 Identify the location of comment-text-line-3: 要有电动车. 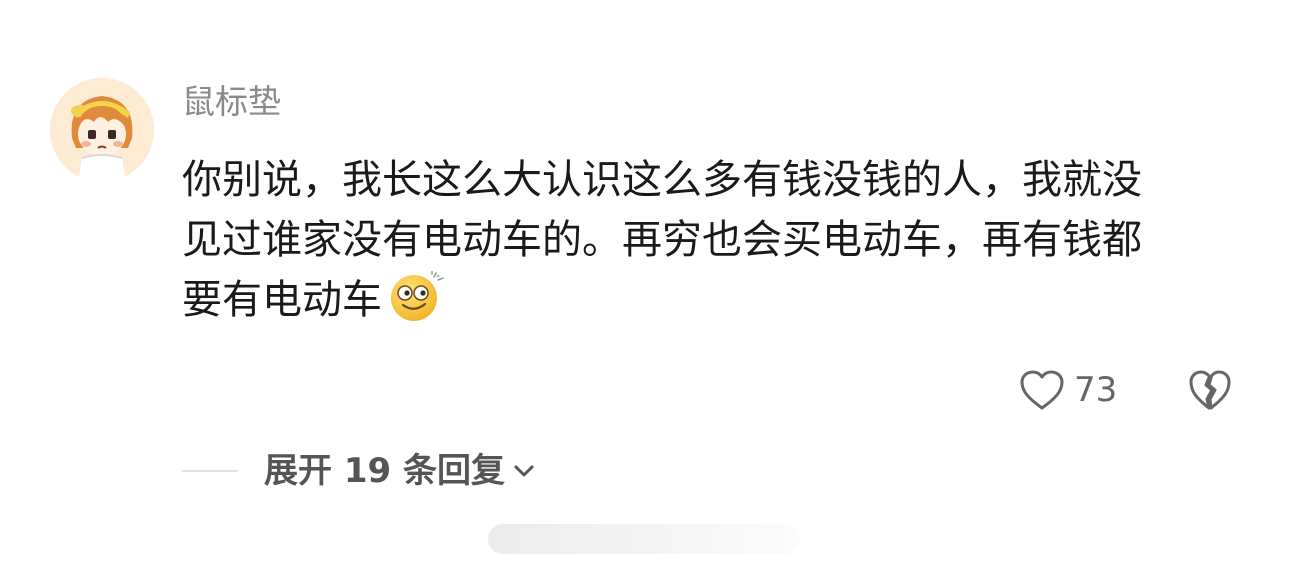
(282, 300).